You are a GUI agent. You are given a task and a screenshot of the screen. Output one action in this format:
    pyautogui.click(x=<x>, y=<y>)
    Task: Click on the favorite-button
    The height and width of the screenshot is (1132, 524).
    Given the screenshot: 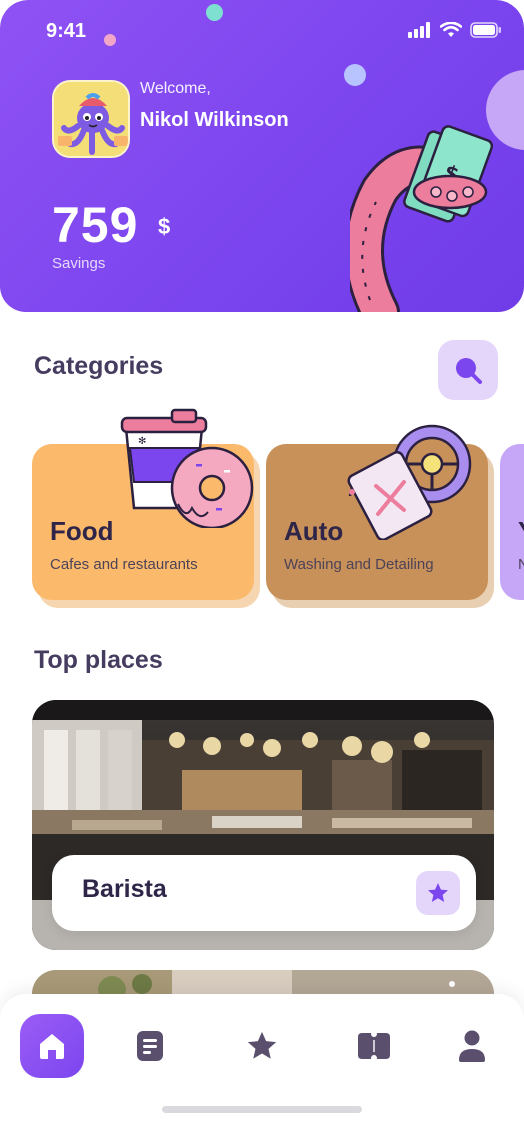 What is the action you would take?
    pyautogui.click(x=438, y=893)
    